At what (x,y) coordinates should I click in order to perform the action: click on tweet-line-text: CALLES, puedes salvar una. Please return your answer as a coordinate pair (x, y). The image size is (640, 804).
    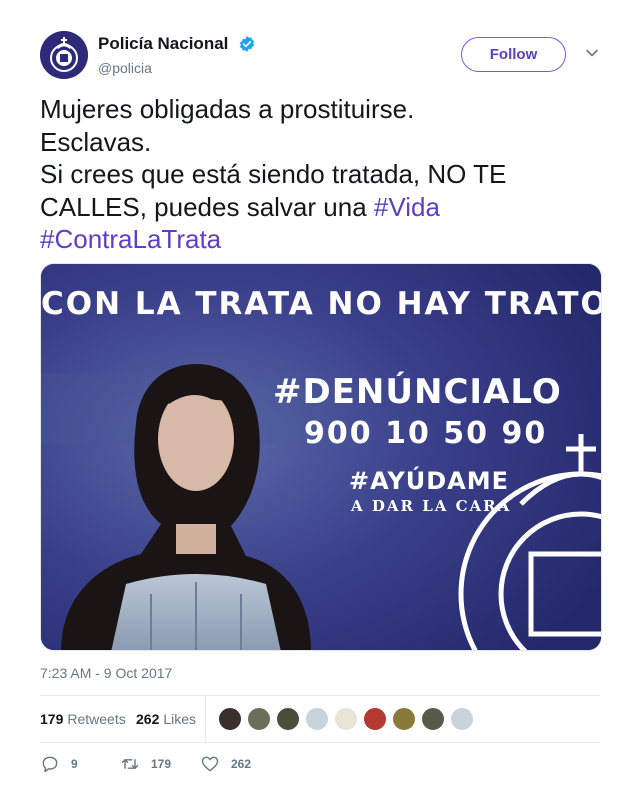
    Looking at the image, I should click on (207, 206).